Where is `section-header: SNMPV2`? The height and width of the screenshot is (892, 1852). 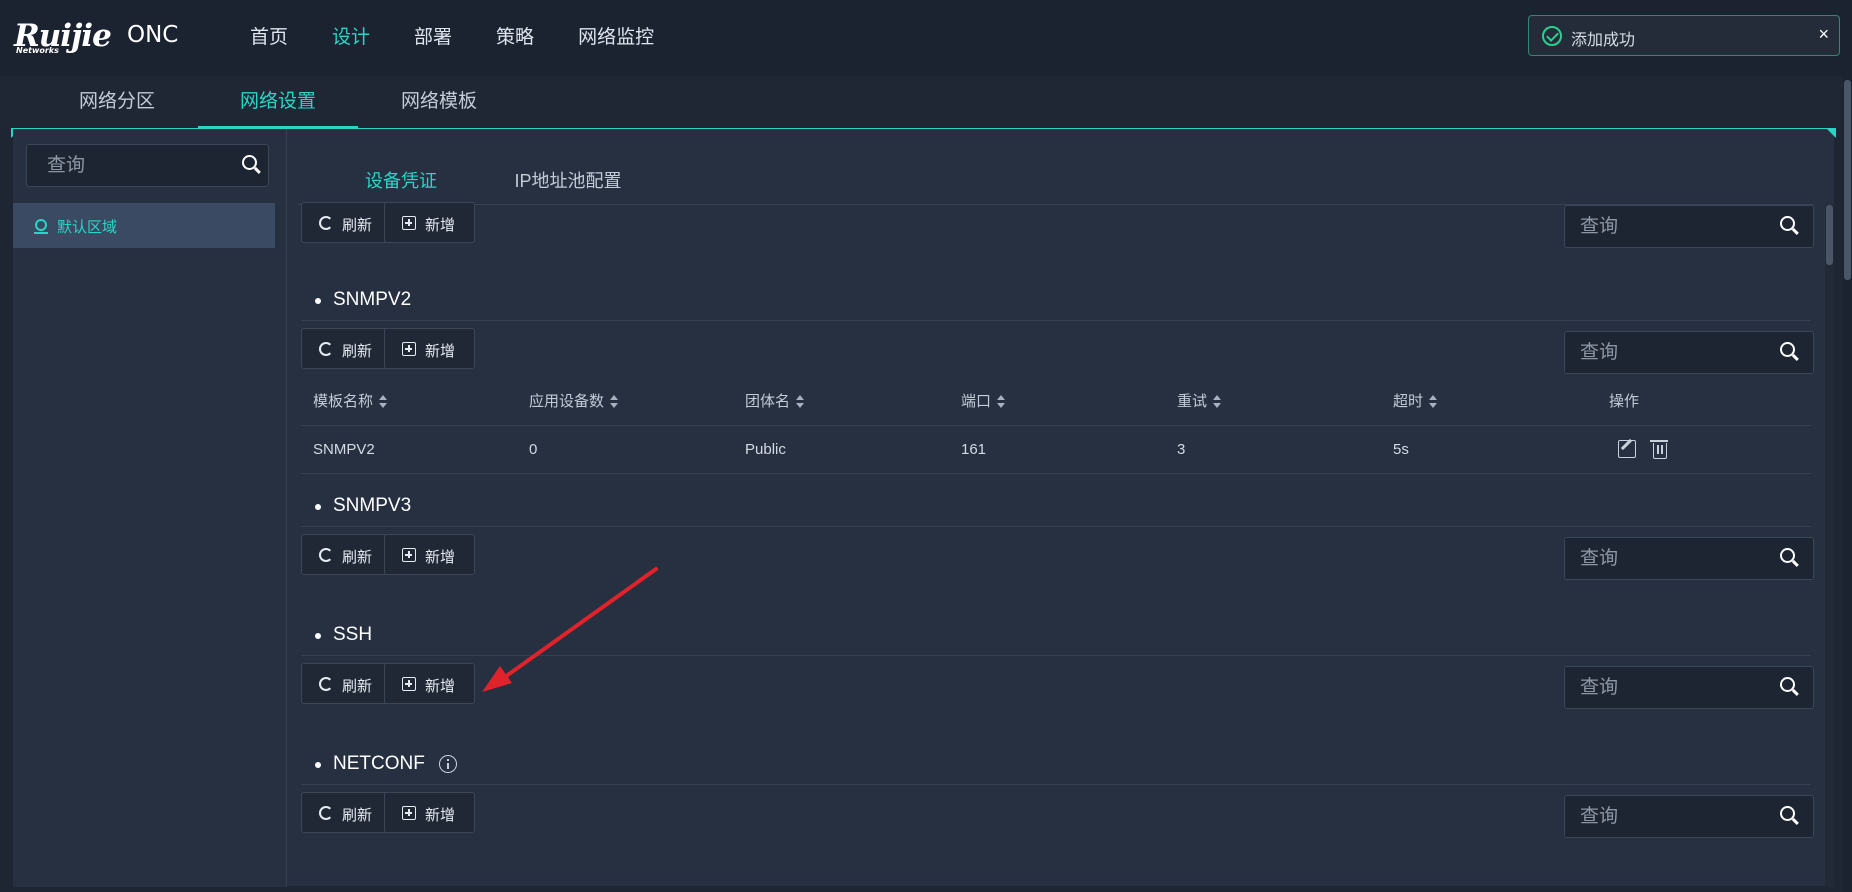
section-header: SNMPV2 is located at coordinates (1056, 301).